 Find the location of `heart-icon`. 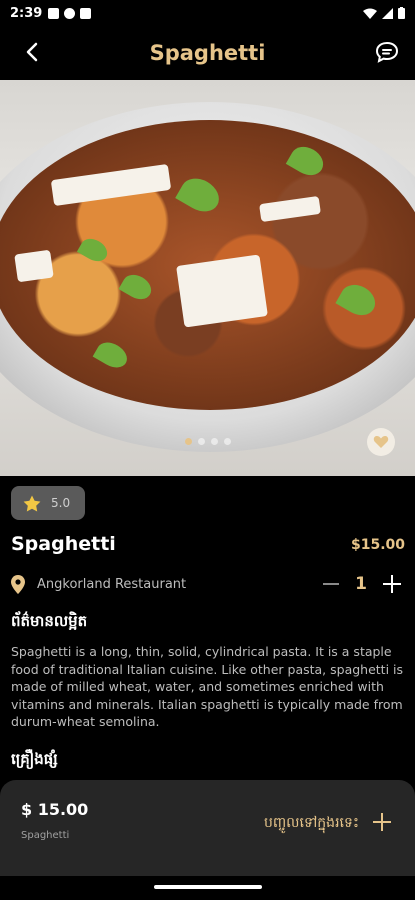

heart-icon is located at coordinates (381, 441).